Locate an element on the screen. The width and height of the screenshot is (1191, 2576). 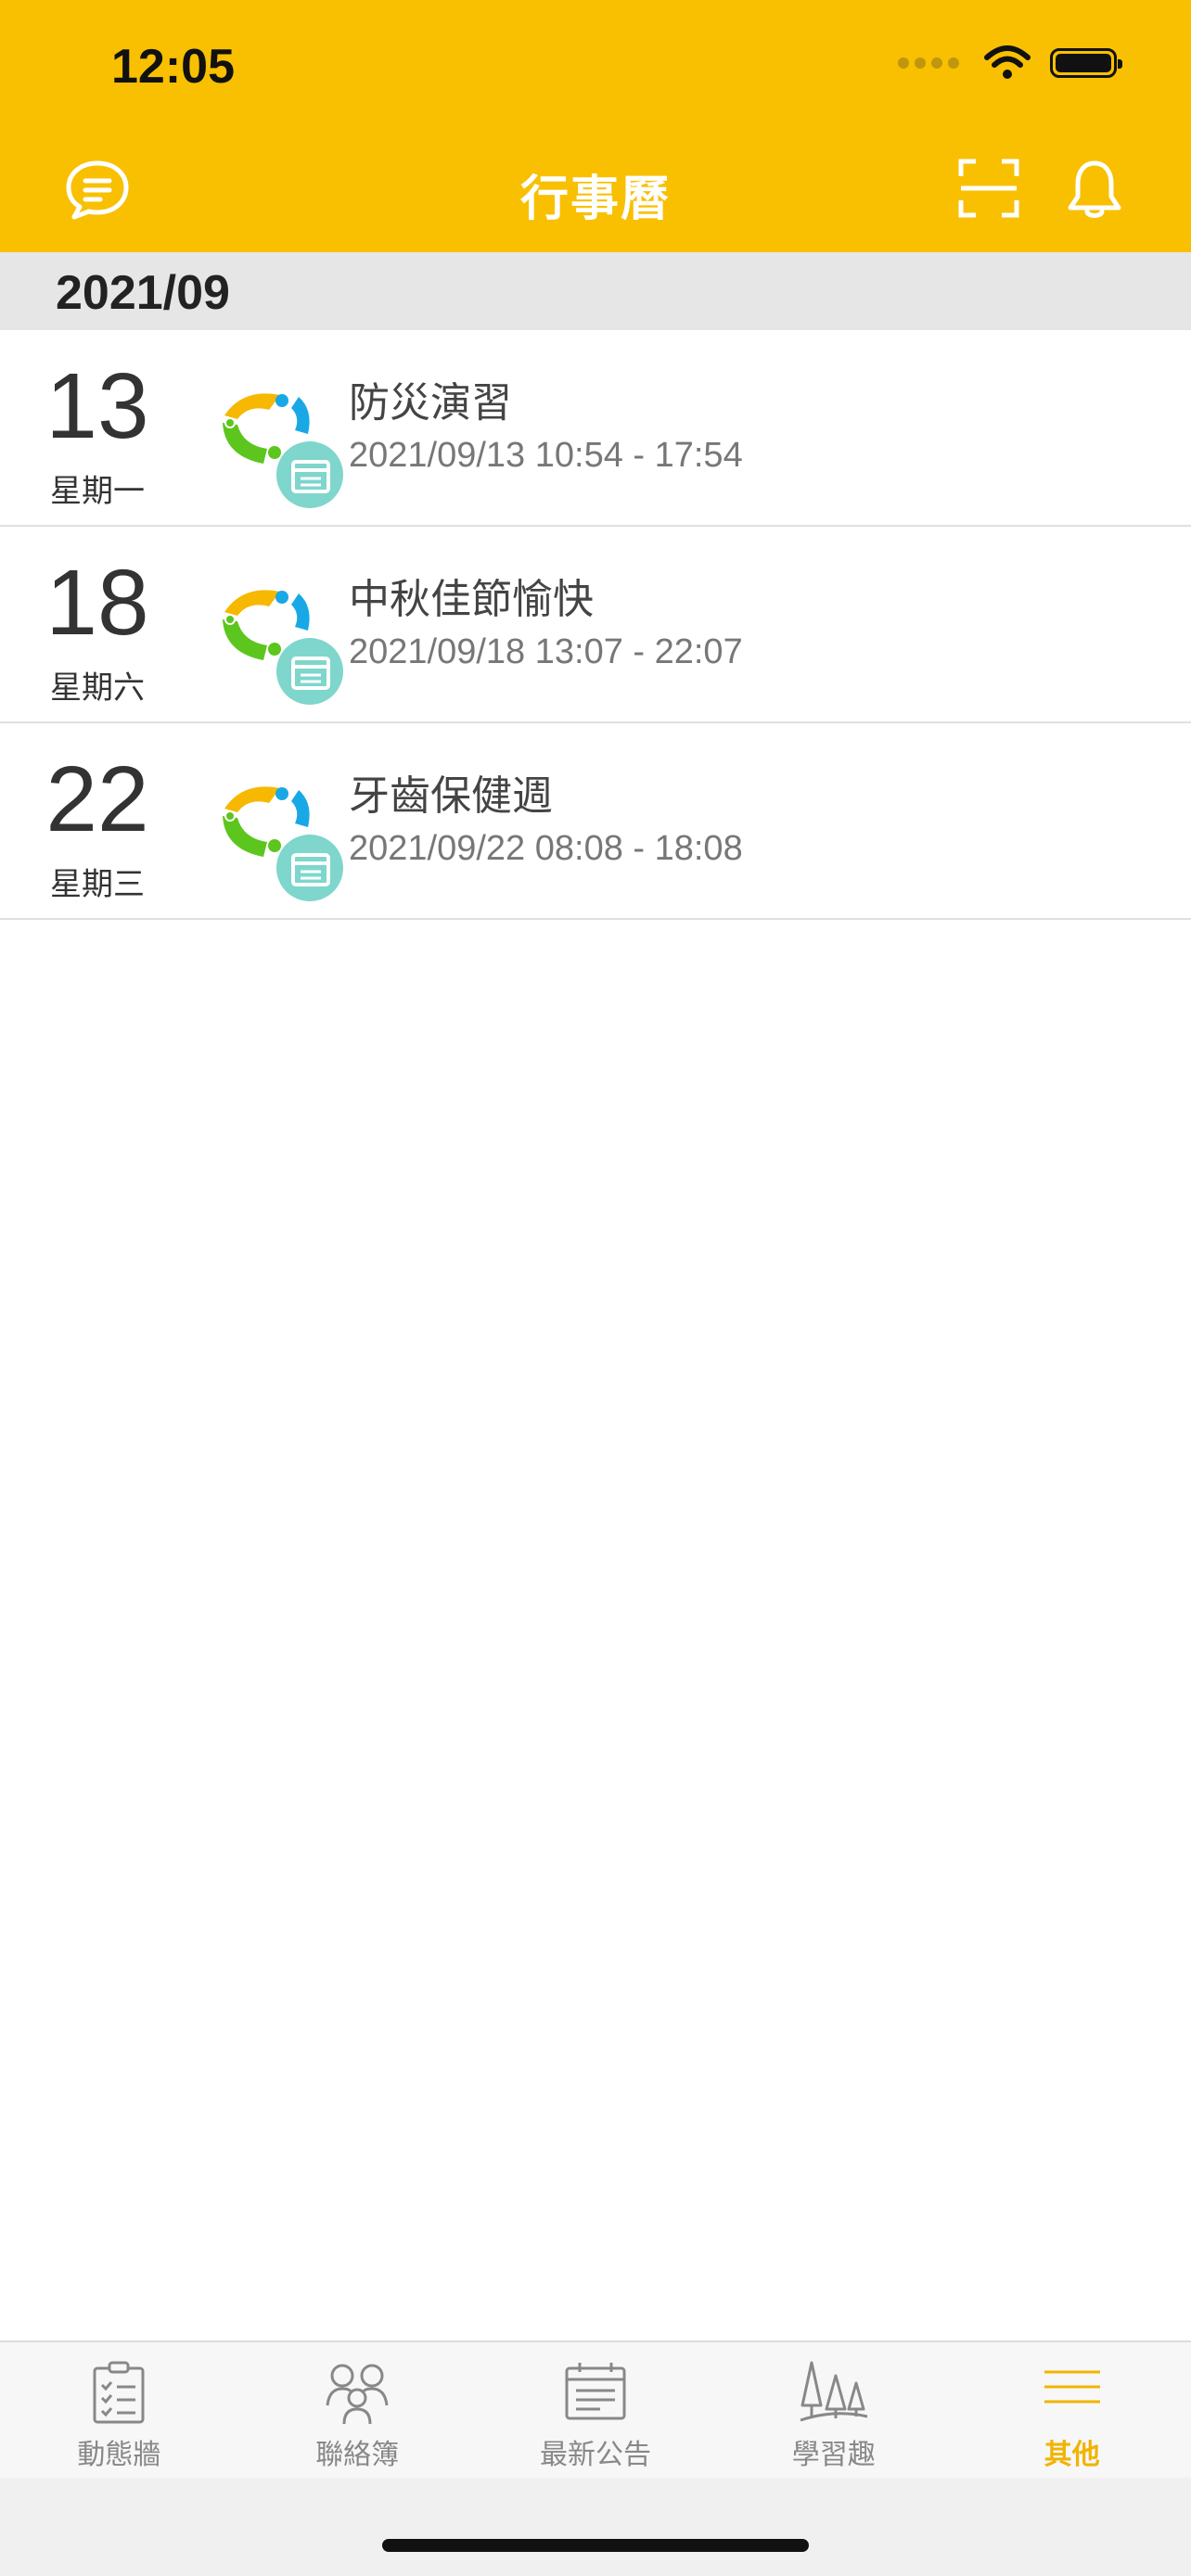
bottom-tab-bar: 動態牆 聯絡簿 最新公告 學習趣 其他 is located at coordinates (595, 2410).